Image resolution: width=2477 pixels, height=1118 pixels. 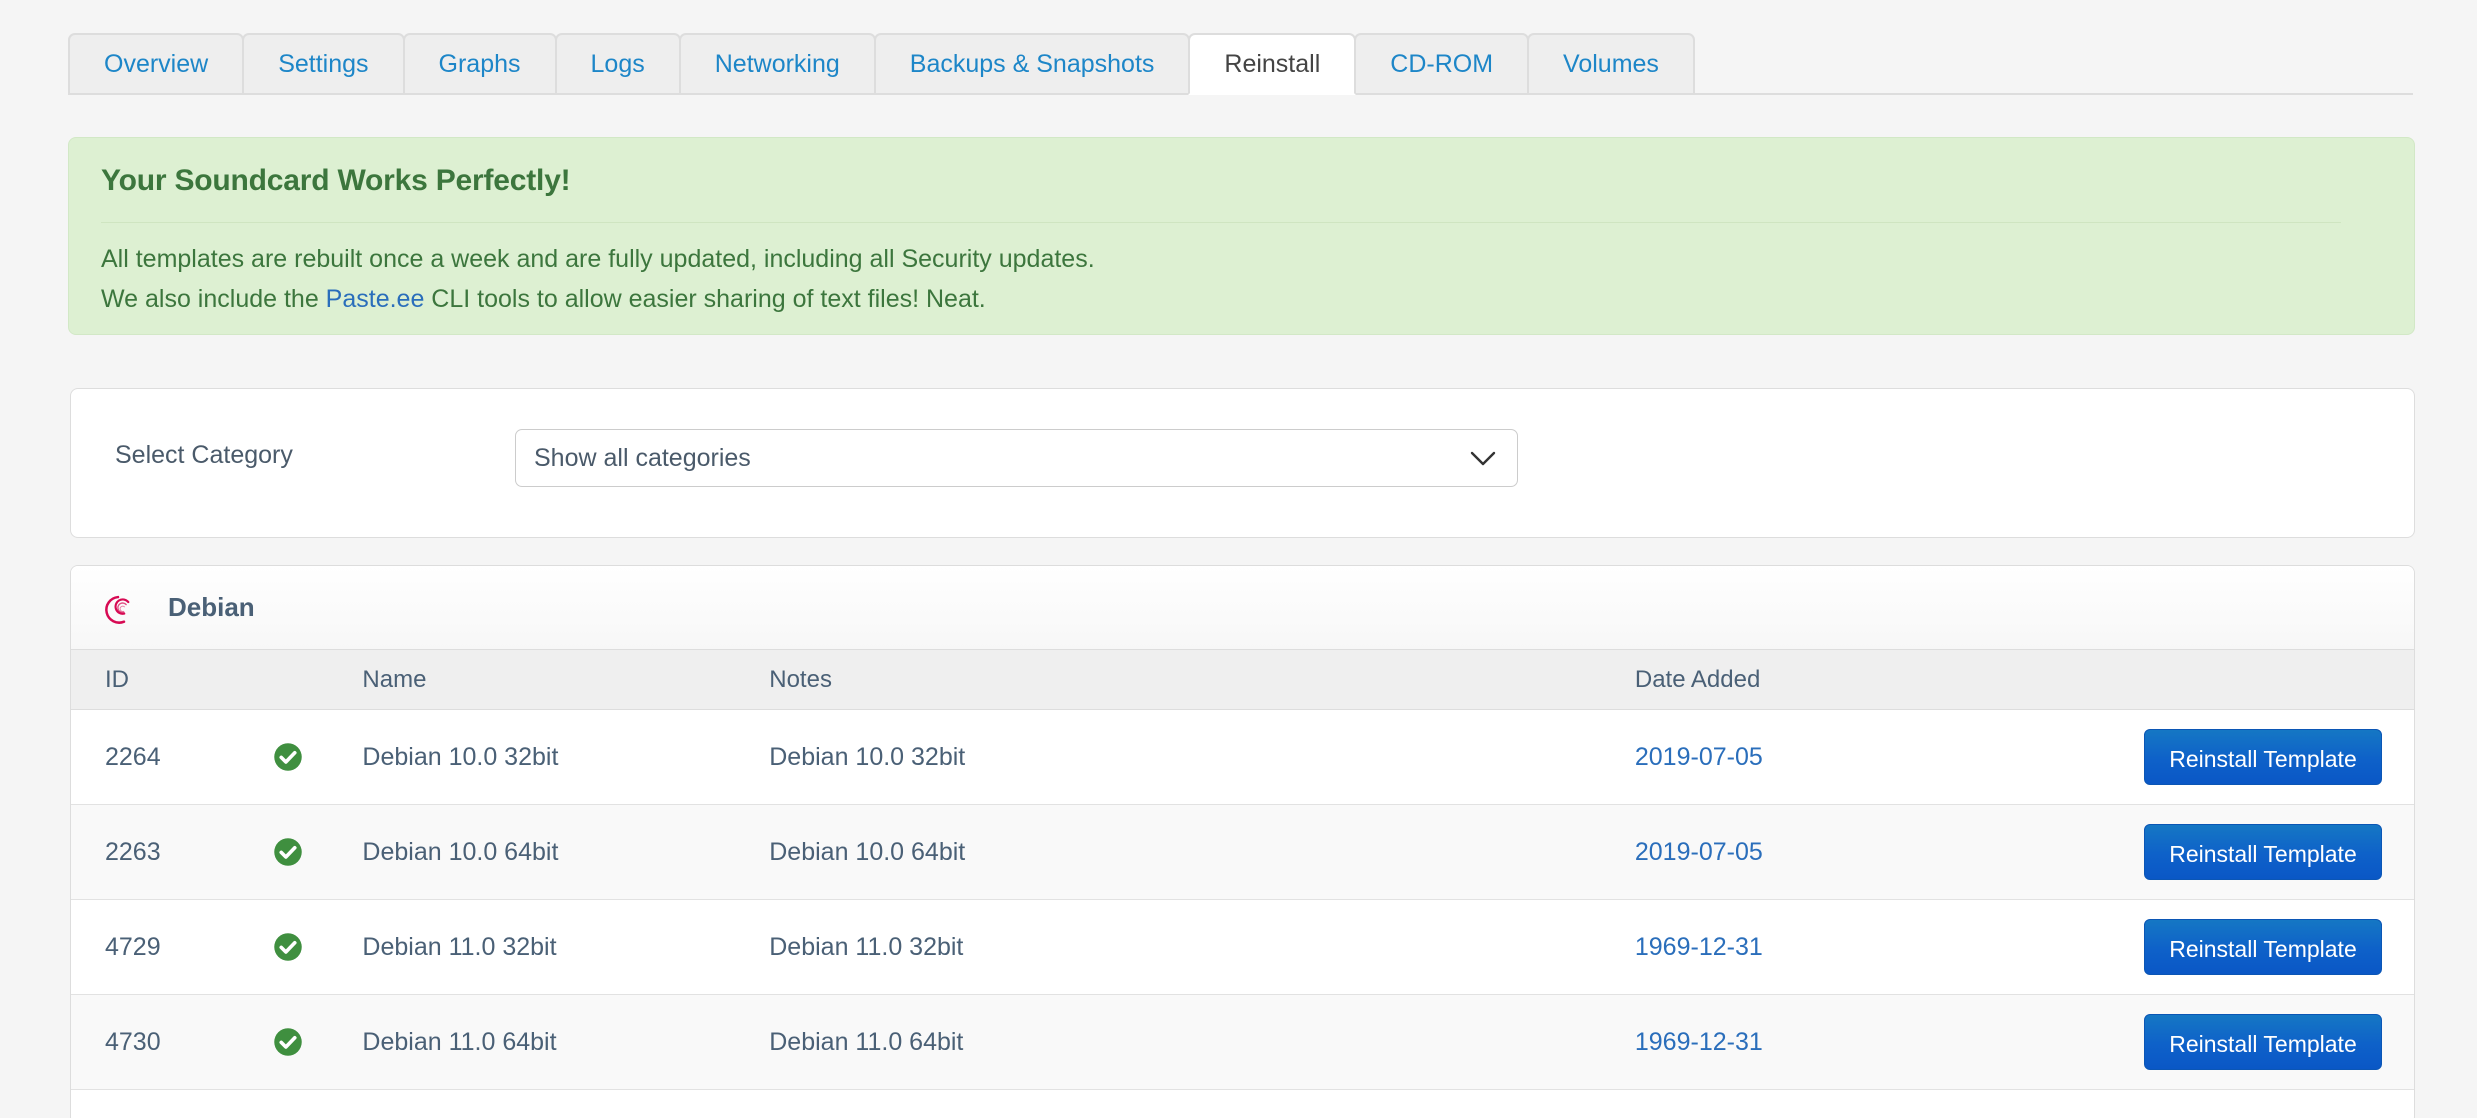 What do you see at coordinates (1611, 63) in the screenshot?
I see `tab-volumes: Volumes` at bounding box center [1611, 63].